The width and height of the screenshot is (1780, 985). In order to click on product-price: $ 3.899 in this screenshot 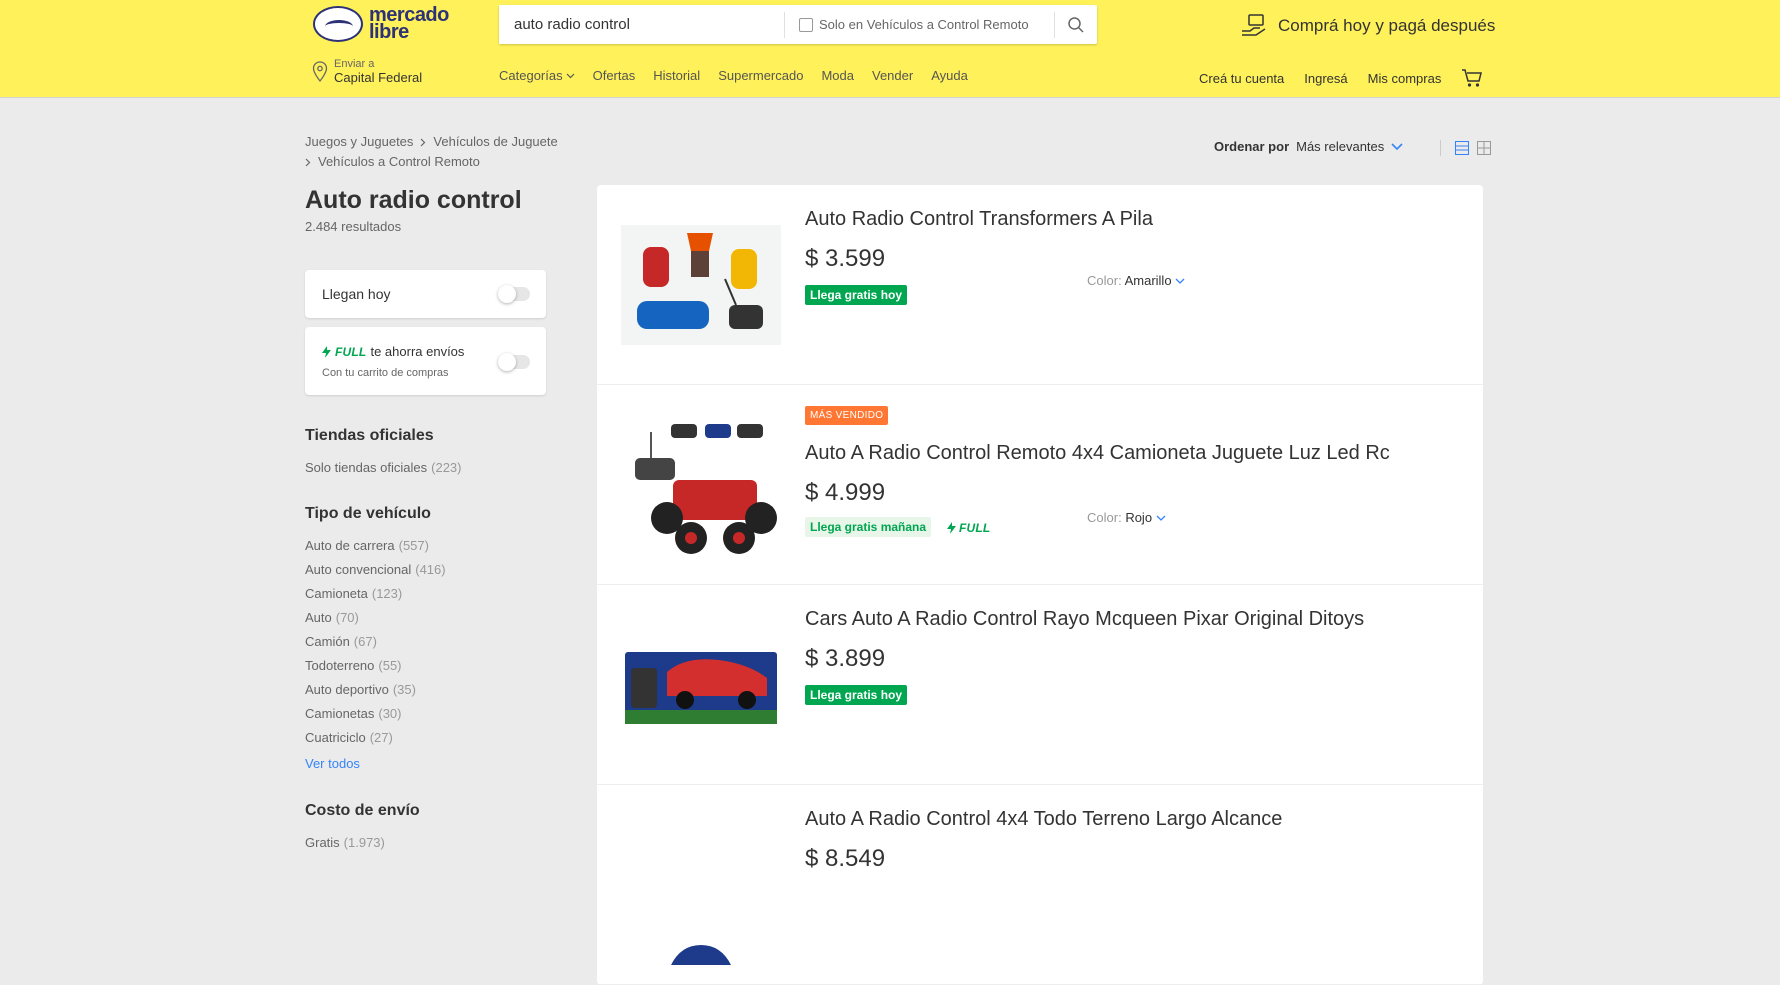, I will do `click(845, 658)`.